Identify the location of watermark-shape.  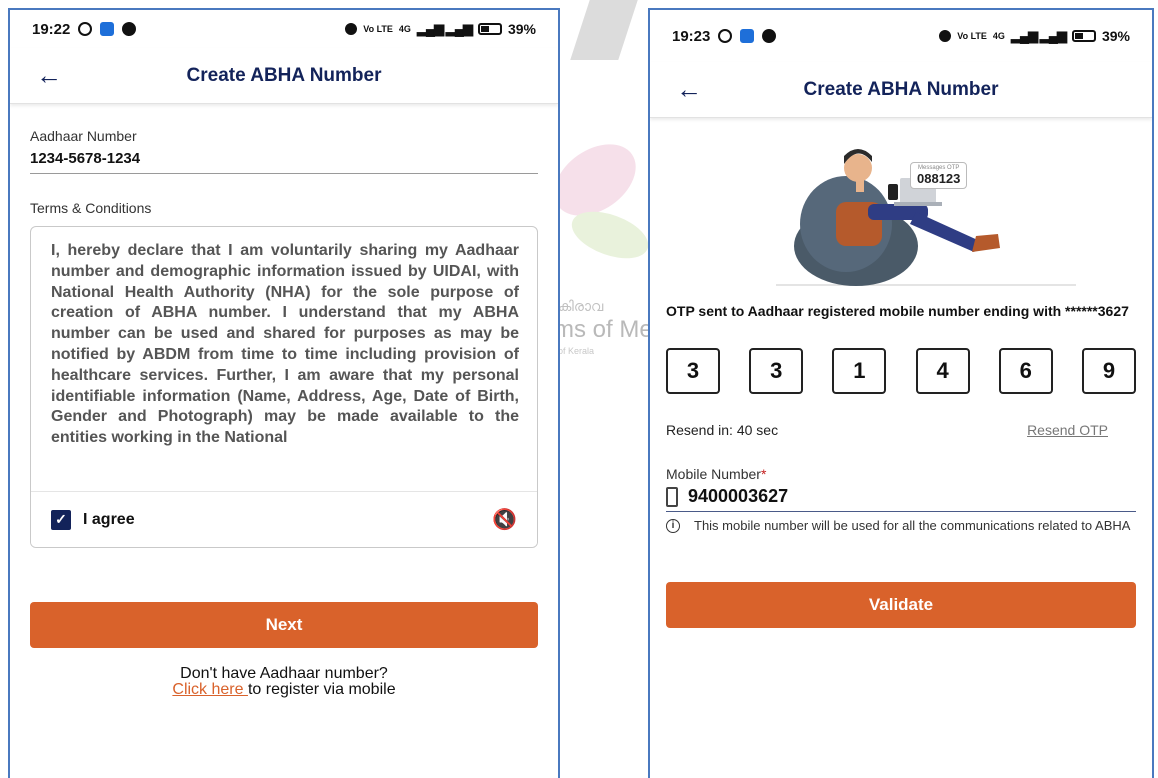
(604, 30).